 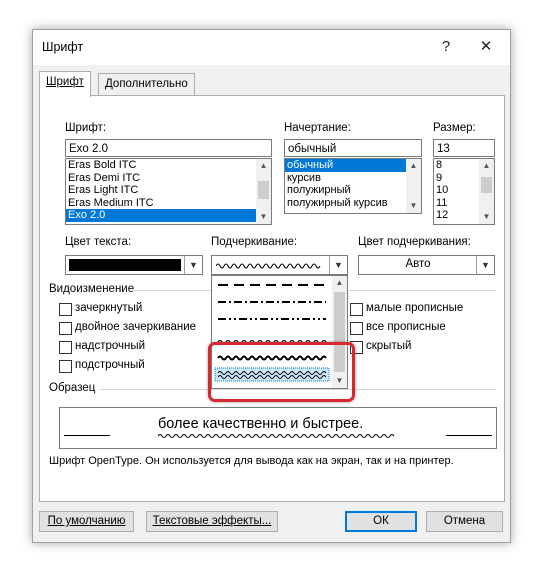 I want to click on underline-label: Подчеркивание:, so click(x=254, y=242).